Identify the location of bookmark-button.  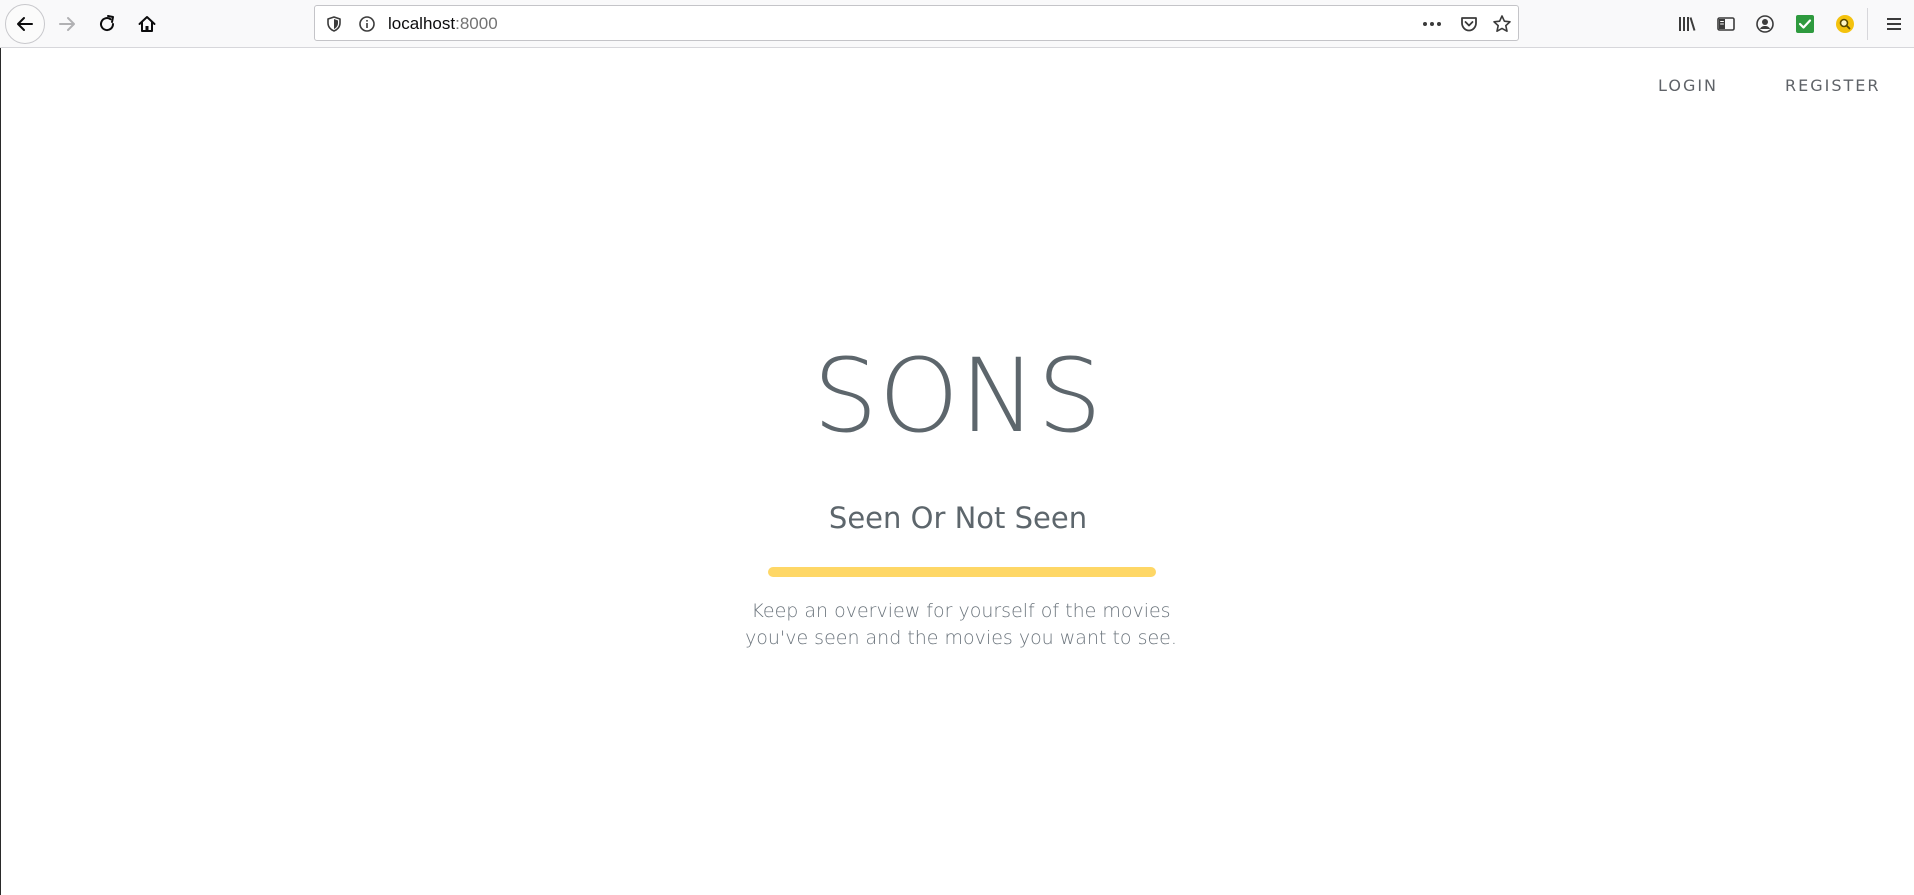
(1502, 24).